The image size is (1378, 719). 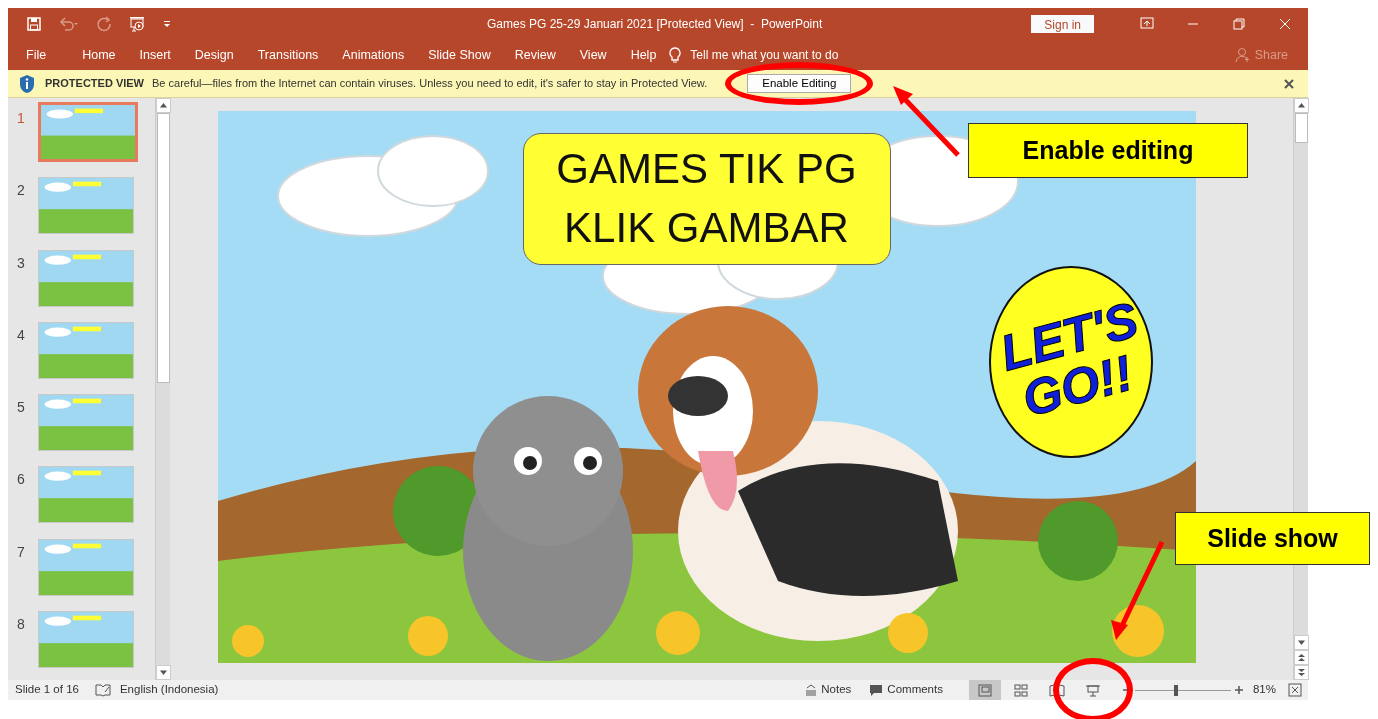 What do you see at coordinates (926, 121) in the screenshot?
I see `pointer-arrow` at bounding box center [926, 121].